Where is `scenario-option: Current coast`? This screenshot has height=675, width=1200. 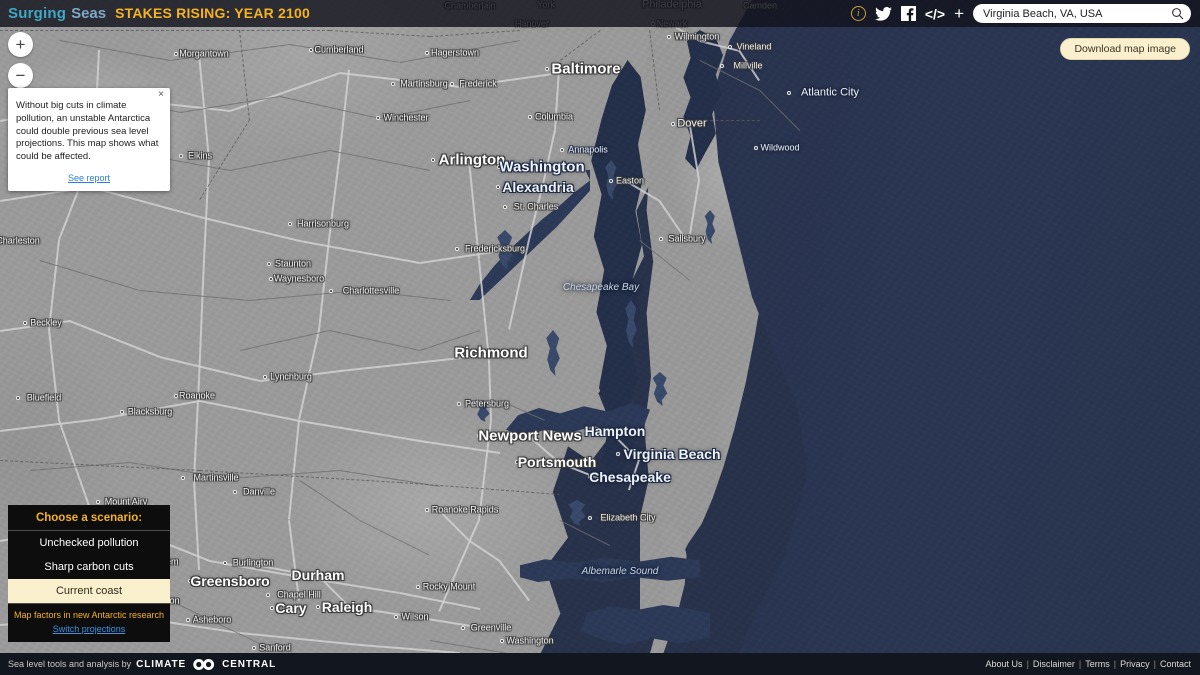
scenario-option: Current coast is located at coordinates (89, 590).